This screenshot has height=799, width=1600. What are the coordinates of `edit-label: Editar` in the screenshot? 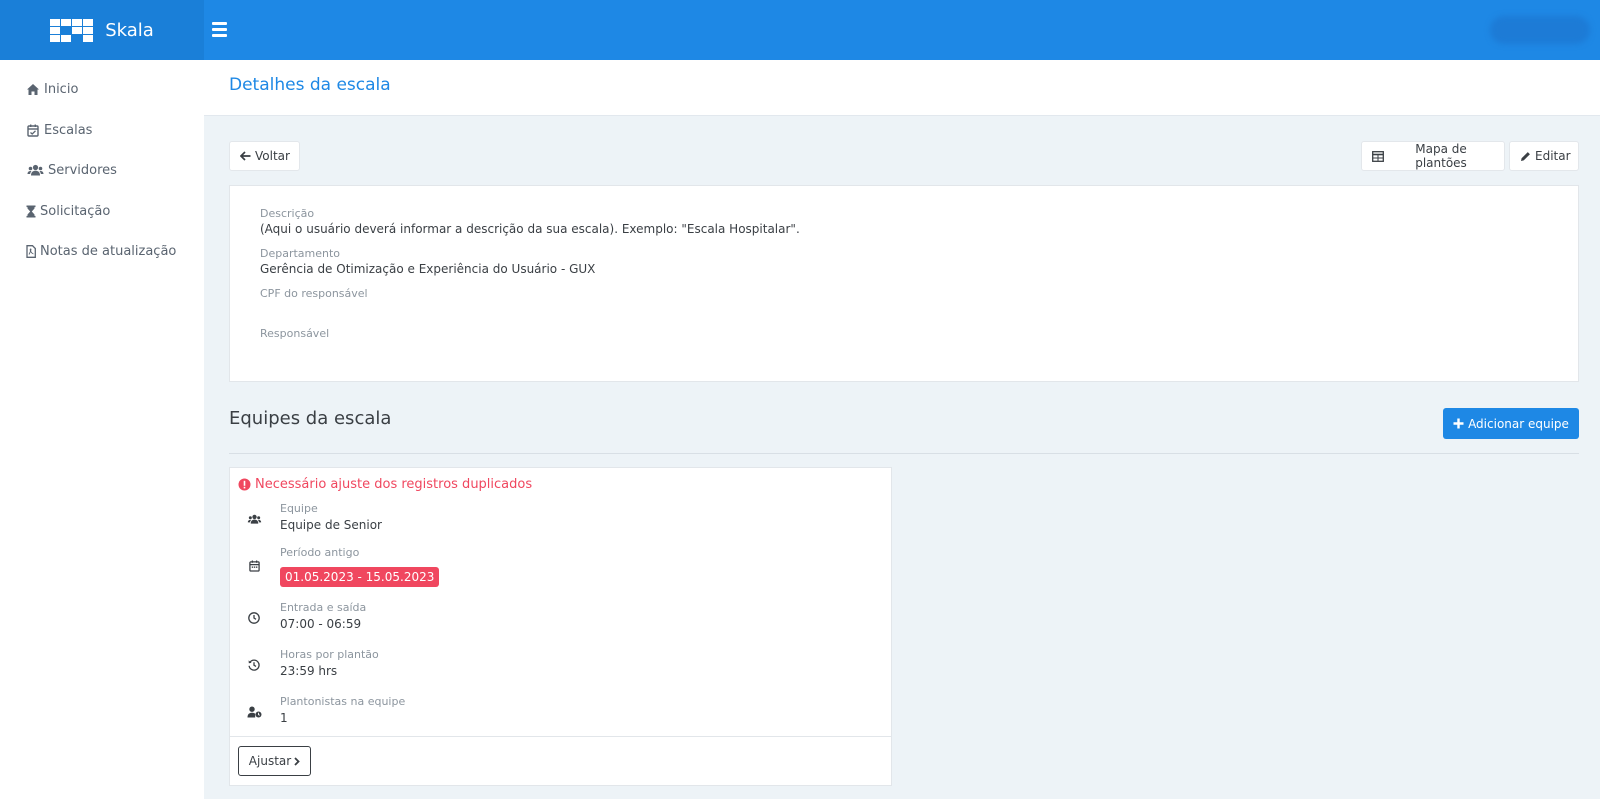 It's located at (1553, 156).